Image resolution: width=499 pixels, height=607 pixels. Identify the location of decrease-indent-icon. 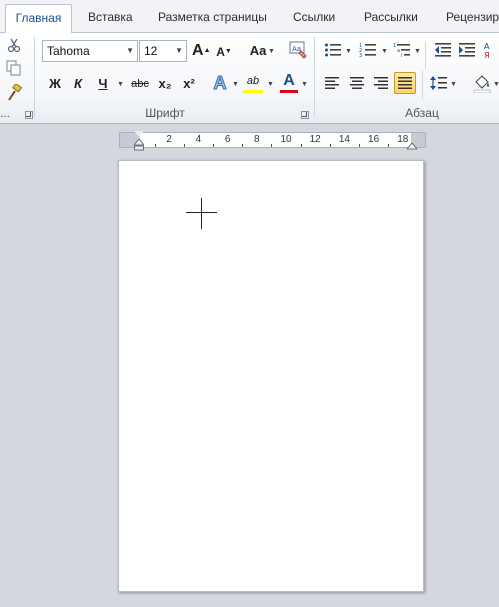
(443, 50).